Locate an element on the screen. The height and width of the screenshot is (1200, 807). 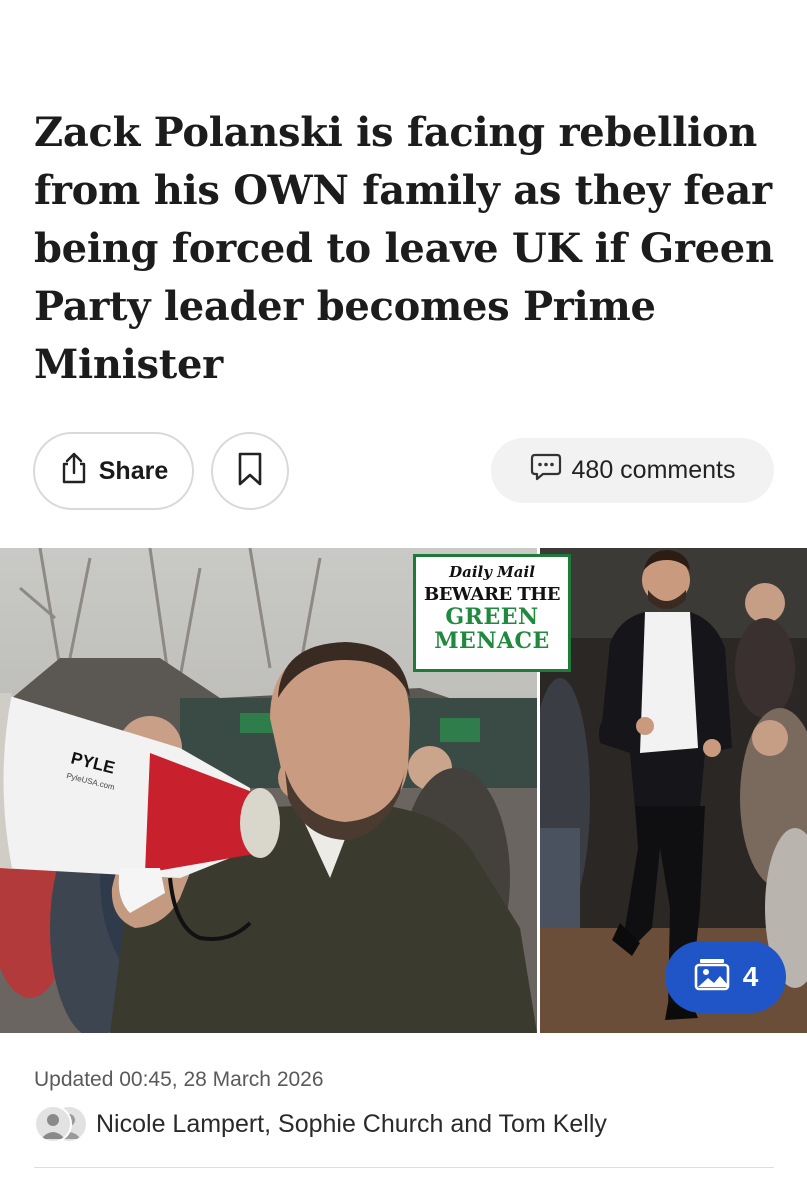
image-gallery-icon is located at coordinates (712, 977).